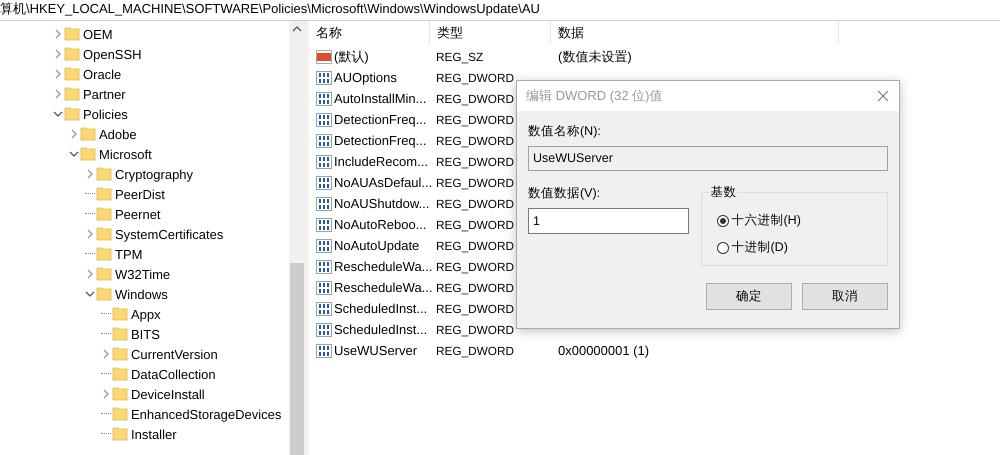 Image resolution: width=1000 pixels, height=455 pixels. I want to click on tree-item: DeviceInstall, so click(168, 394).